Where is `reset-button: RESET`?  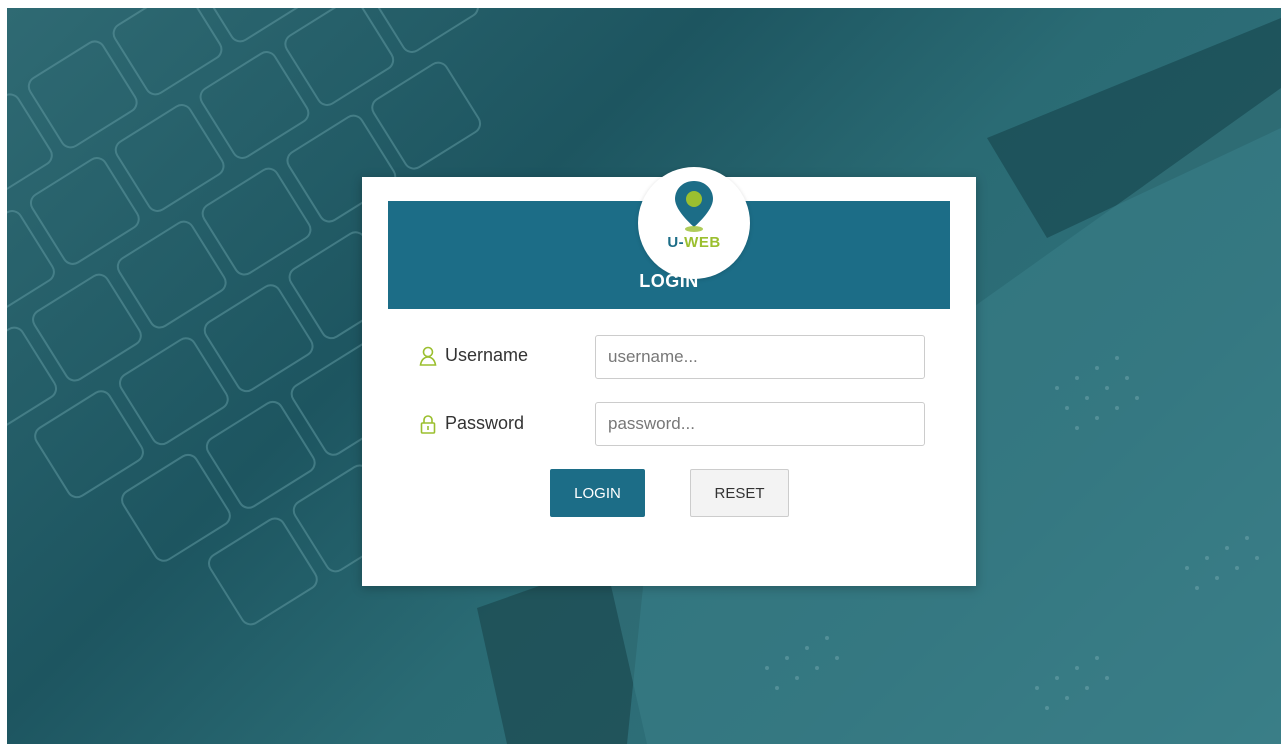 reset-button: RESET is located at coordinates (739, 493).